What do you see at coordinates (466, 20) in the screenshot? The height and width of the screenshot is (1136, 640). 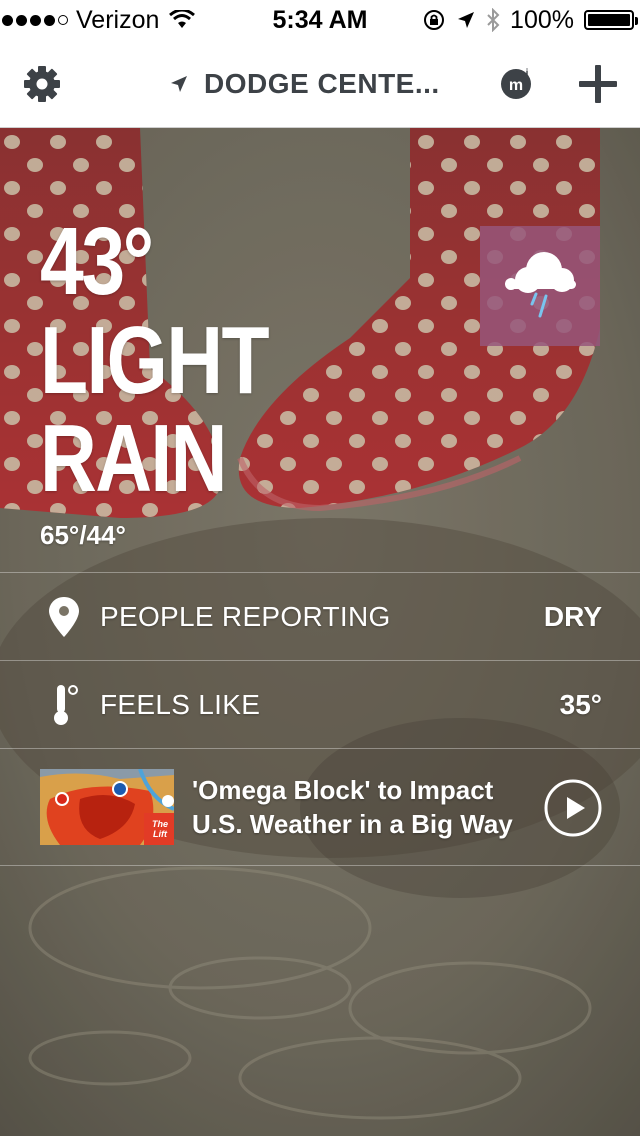 I see `location-icon` at bounding box center [466, 20].